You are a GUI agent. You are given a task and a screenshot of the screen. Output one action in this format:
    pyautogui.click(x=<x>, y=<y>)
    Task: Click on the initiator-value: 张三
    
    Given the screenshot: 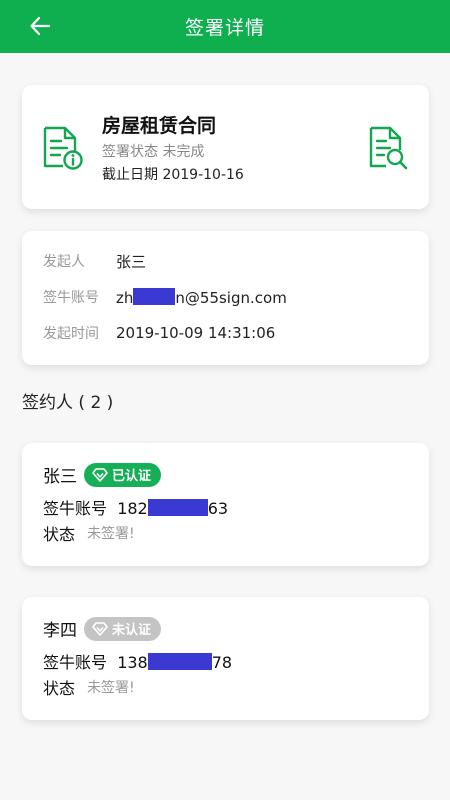 What is the action you would take?
    pyautogui.click(x=131, y=261)
    